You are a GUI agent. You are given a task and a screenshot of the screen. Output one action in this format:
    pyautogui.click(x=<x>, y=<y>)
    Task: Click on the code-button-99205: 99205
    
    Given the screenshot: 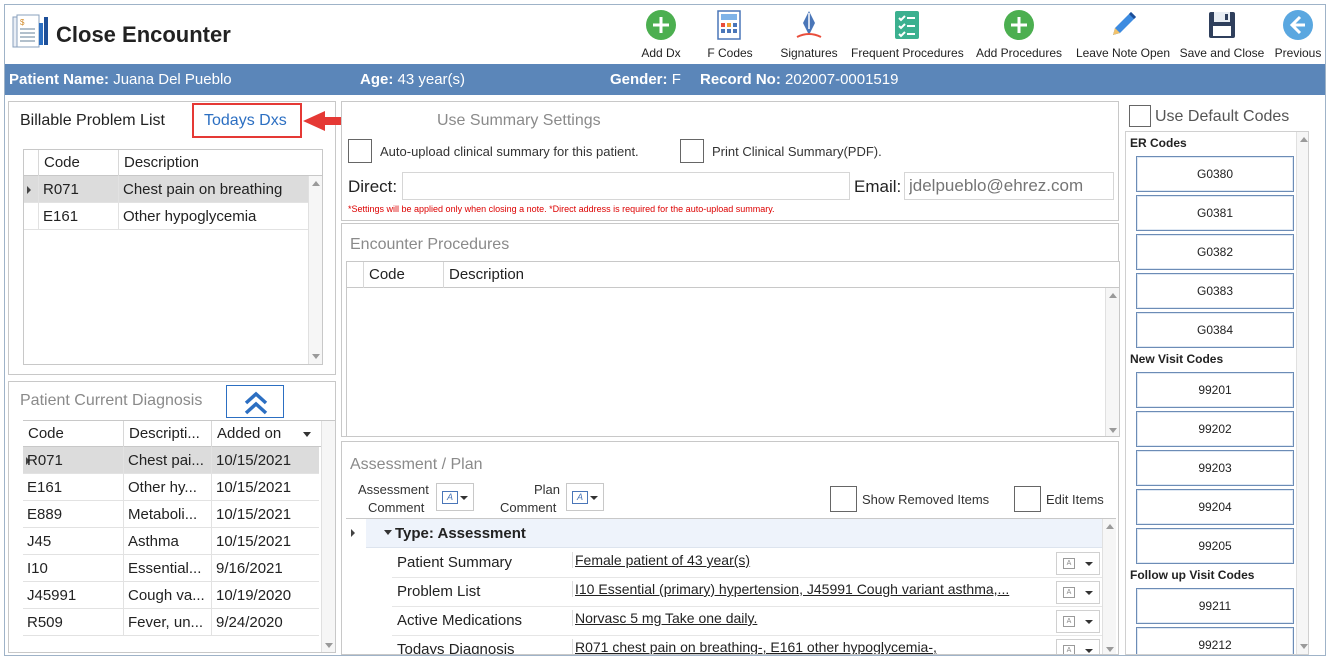 What is the action you would take?
    pyautogui.click(x=1215, y=546)
    